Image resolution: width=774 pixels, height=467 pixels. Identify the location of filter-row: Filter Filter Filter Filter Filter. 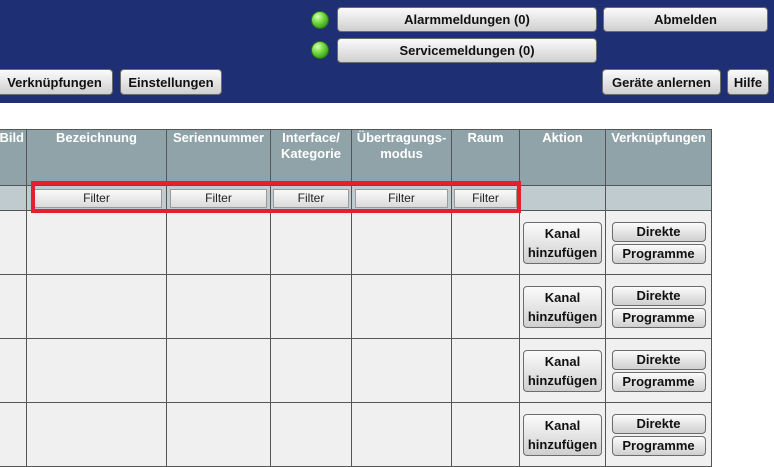
(356, 198).